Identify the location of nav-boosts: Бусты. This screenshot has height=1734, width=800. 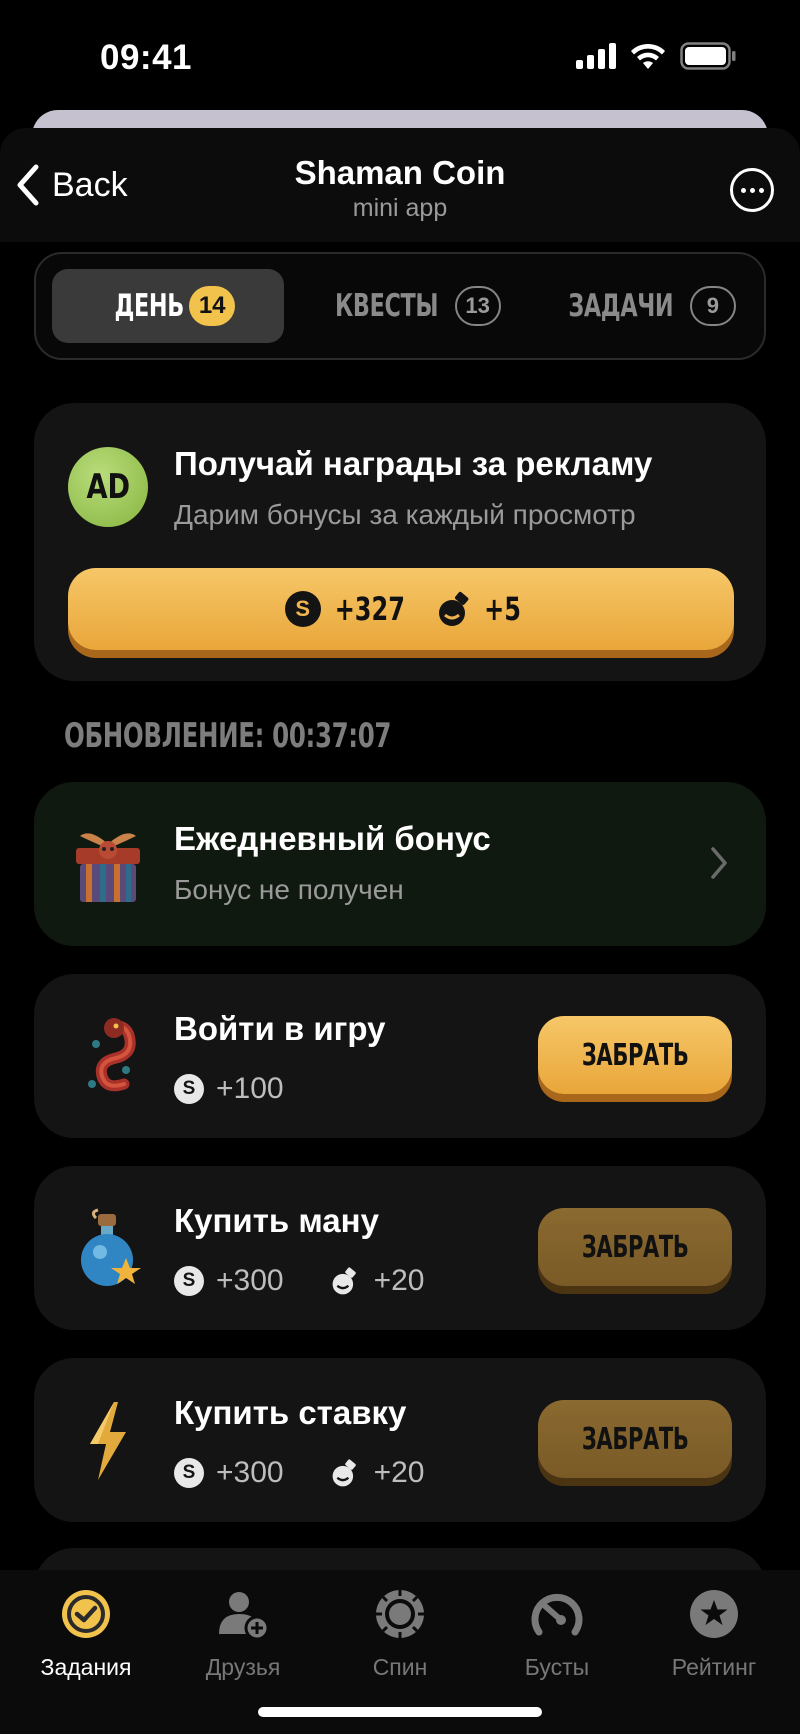
(557, 1634).